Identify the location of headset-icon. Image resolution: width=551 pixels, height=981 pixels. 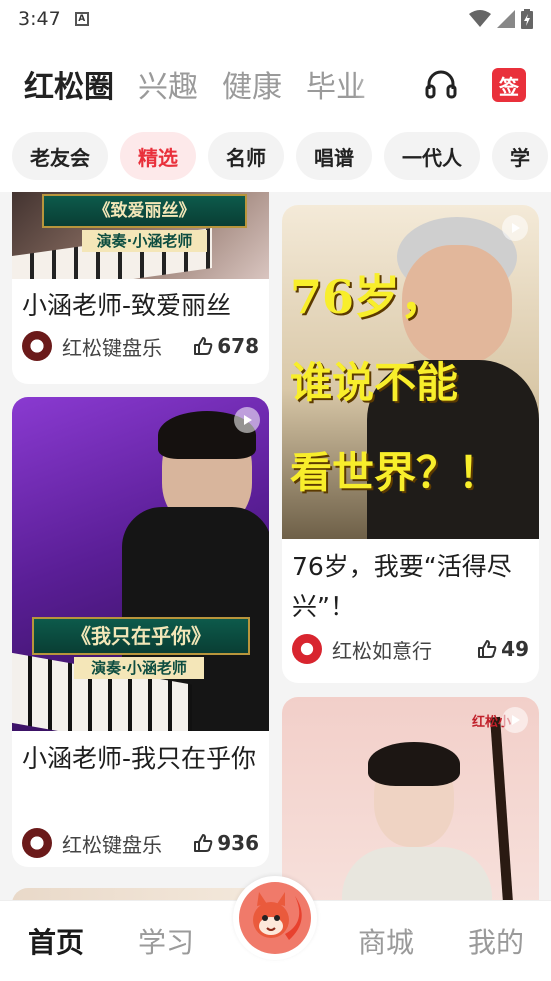
(441, 85).